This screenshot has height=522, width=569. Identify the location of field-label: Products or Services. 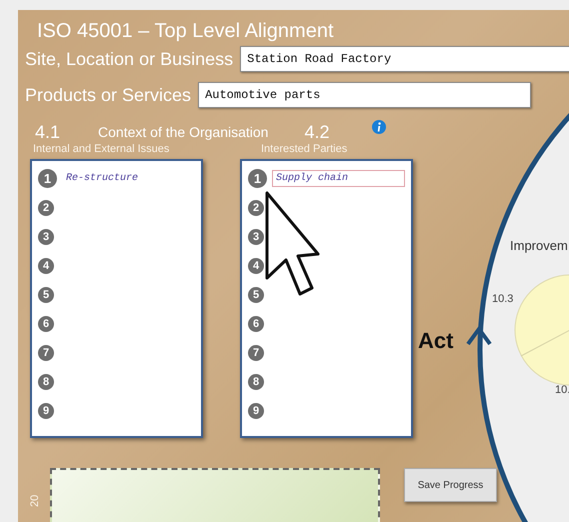
(108, 95).